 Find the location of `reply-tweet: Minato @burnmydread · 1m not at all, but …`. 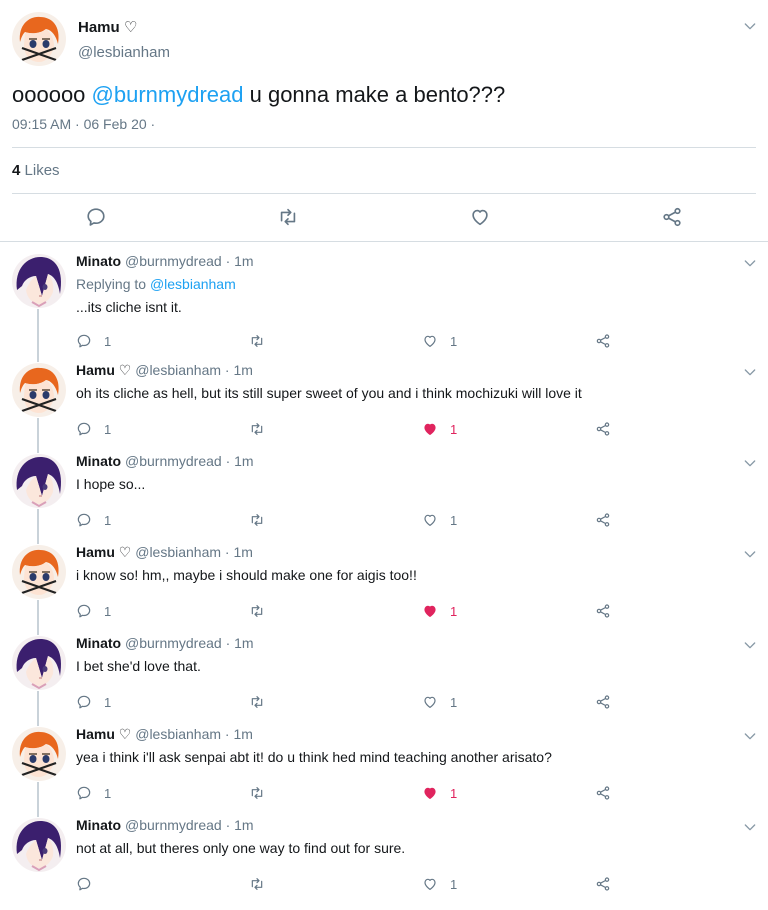

reply-tweet: Minato @burnmydread · 1m not at all, but … is located at coordinates (384, 852).